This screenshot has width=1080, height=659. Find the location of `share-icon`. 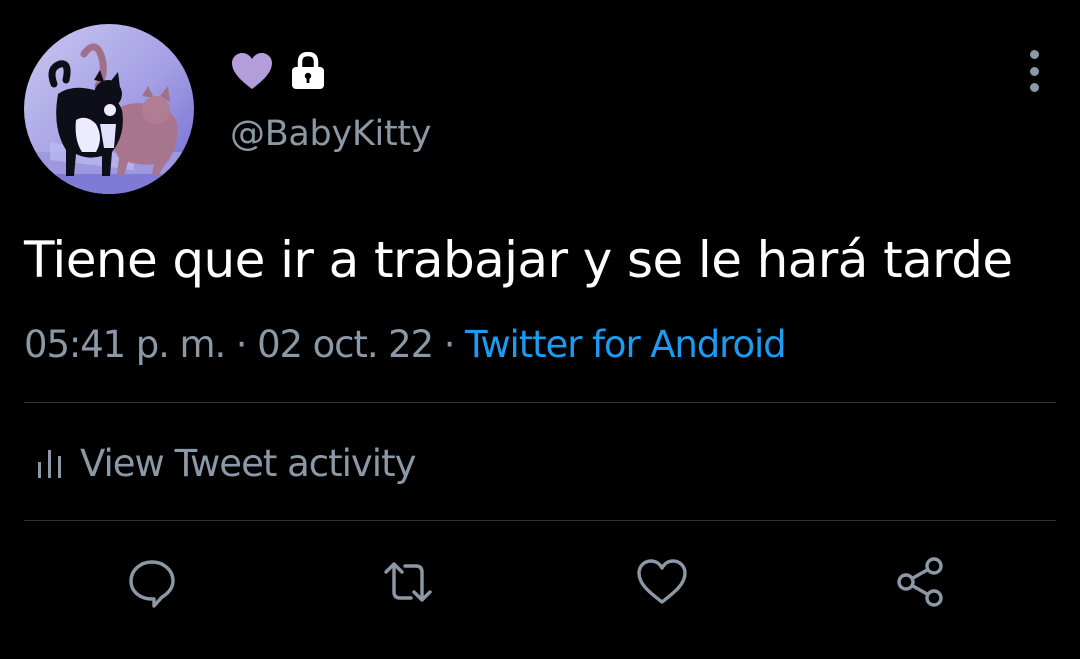

share-icon is located at coordinates (920, 582).